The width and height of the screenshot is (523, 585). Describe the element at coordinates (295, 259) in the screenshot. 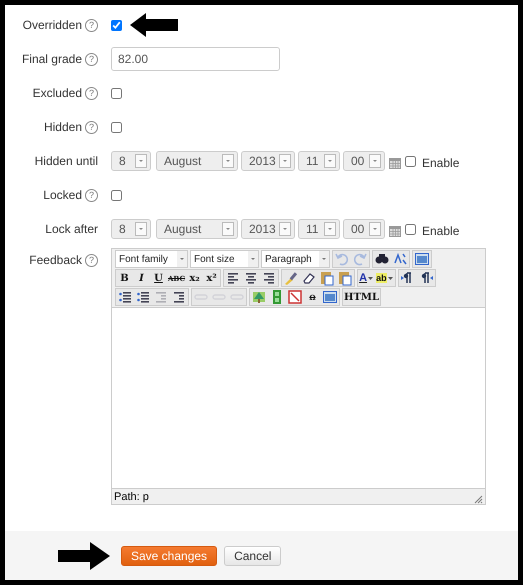

I see `toolbar-dropdown: Paragraph` at that location.